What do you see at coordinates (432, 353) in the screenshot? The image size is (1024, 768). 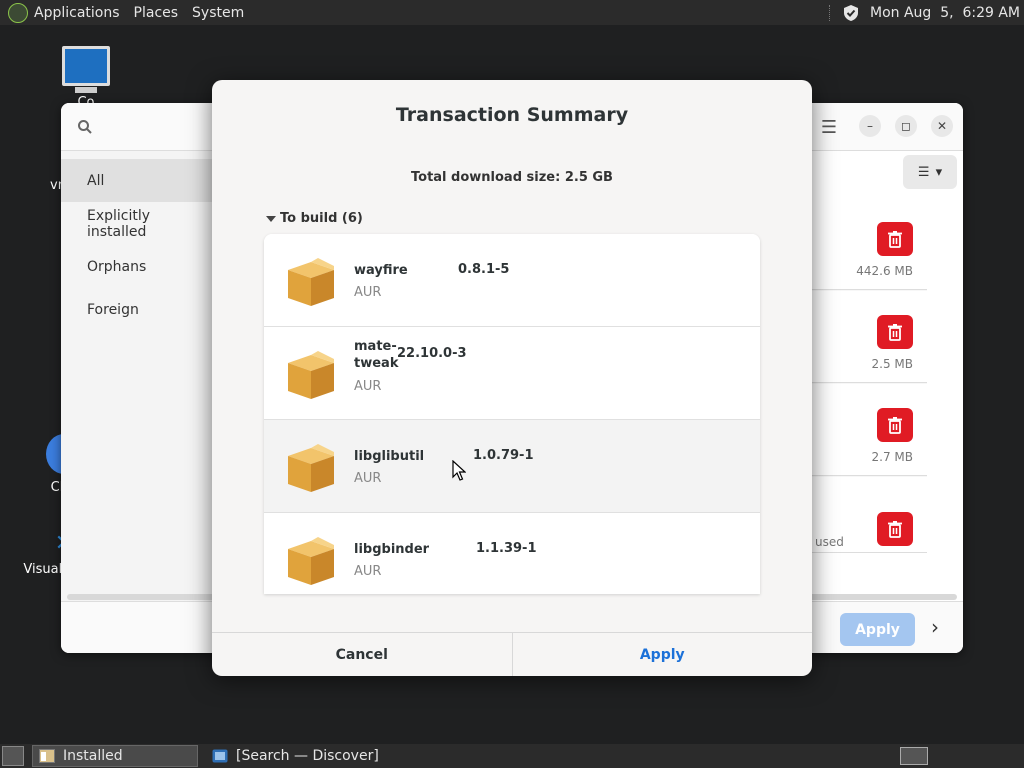 I see `package-version: 22.10.0-3` at bounding box center [432, 353].